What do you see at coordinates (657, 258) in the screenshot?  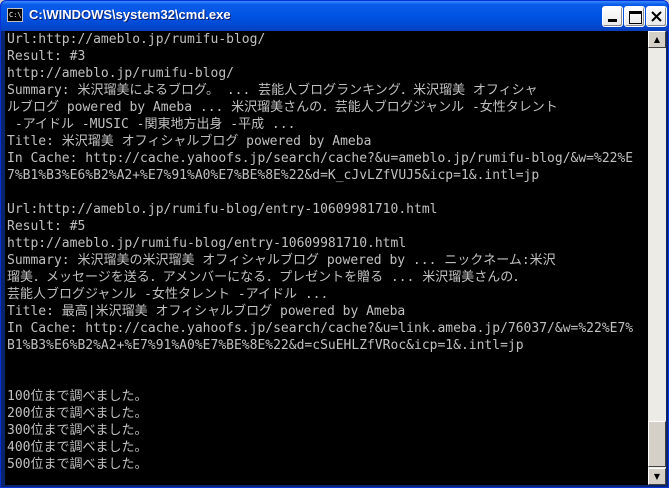 I see `vertical-scrollbar: ▲ ▼` at bounding box center [657, 258].